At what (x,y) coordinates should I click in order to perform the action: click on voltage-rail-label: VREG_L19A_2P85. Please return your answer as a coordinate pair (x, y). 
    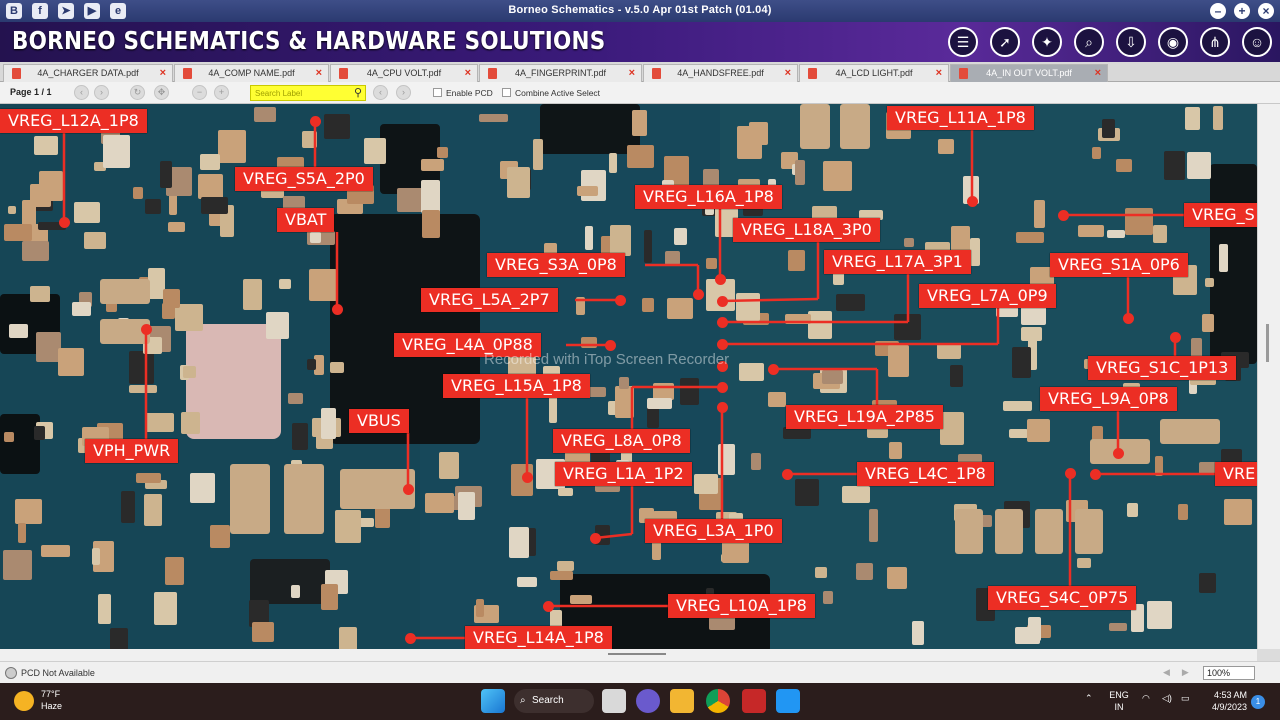
    Looking at the image, I should click on (864, 417).